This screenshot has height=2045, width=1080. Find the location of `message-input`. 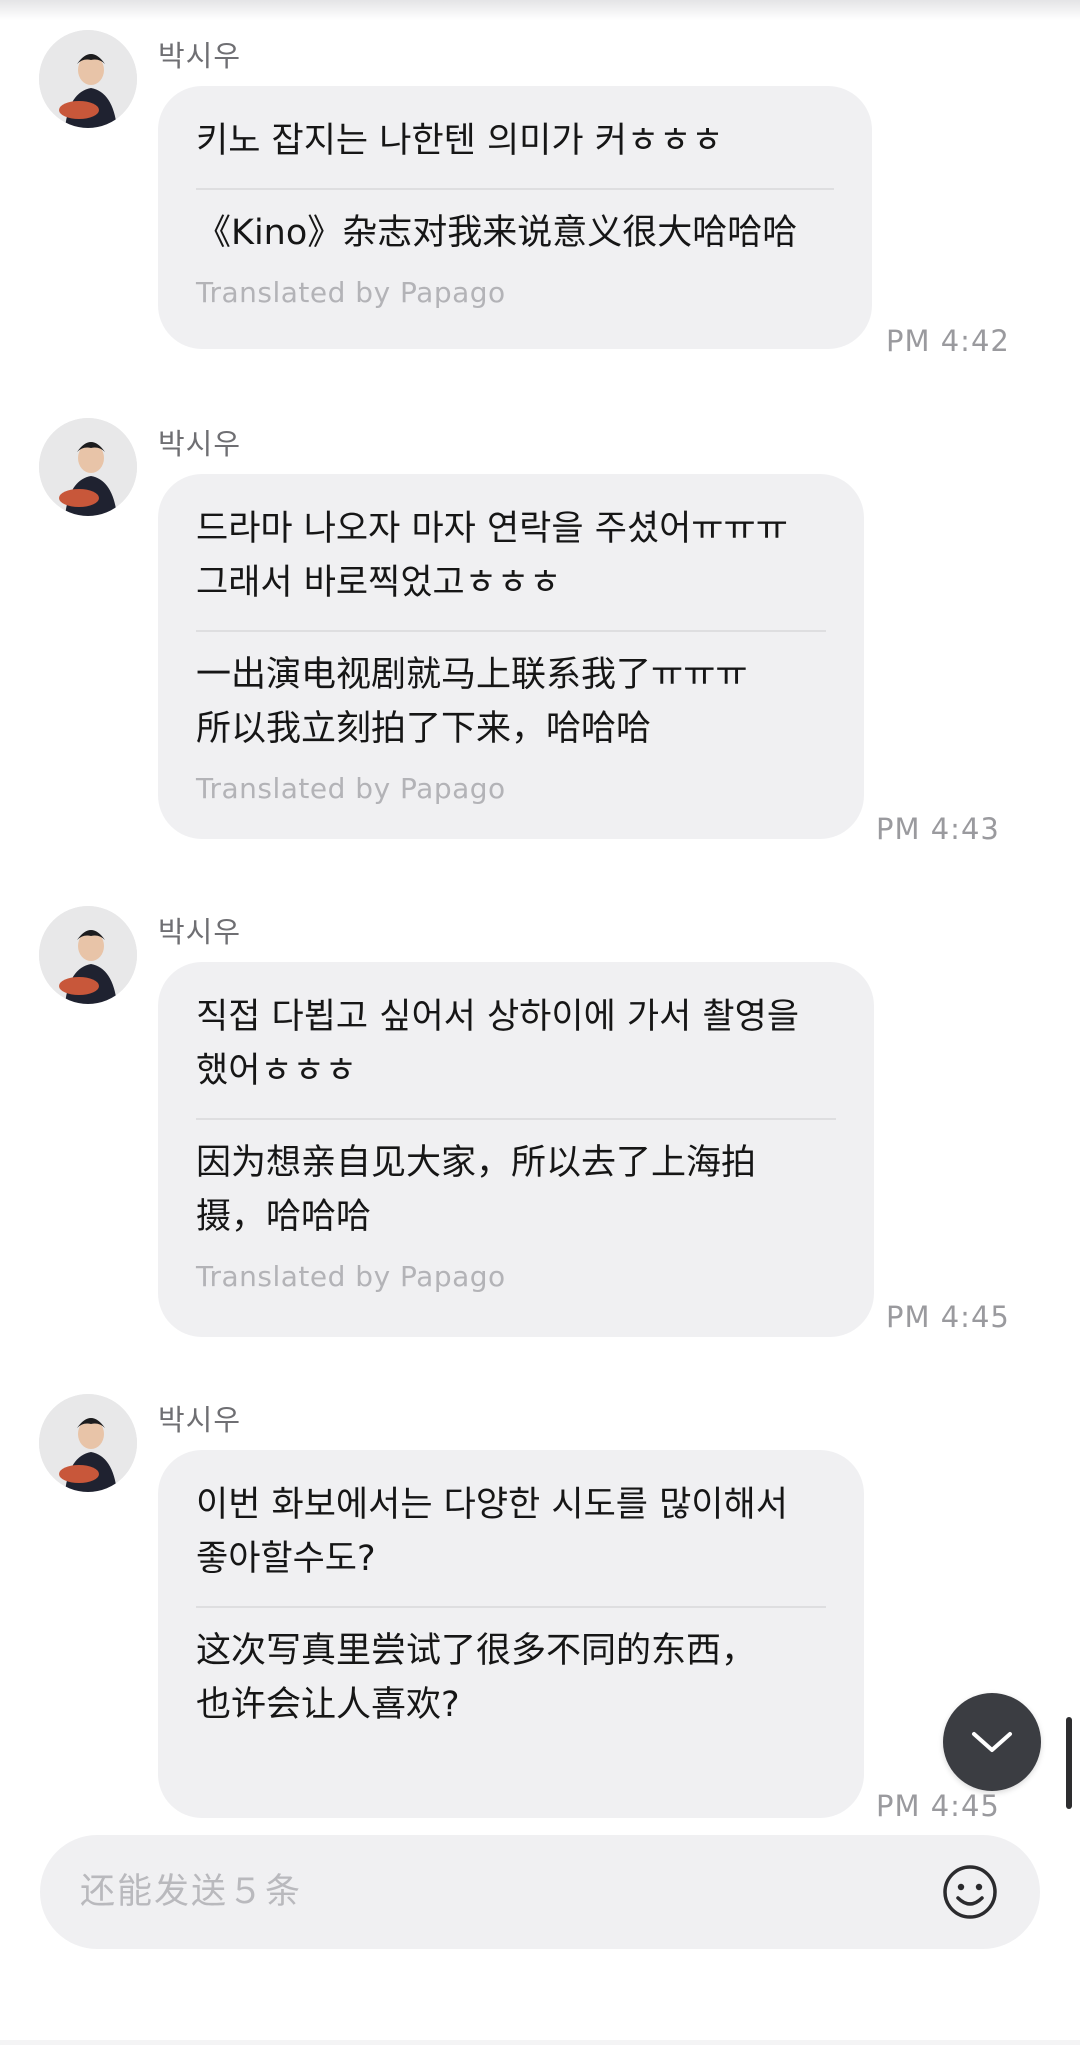

message-input is located at coordinates (500, 1892).